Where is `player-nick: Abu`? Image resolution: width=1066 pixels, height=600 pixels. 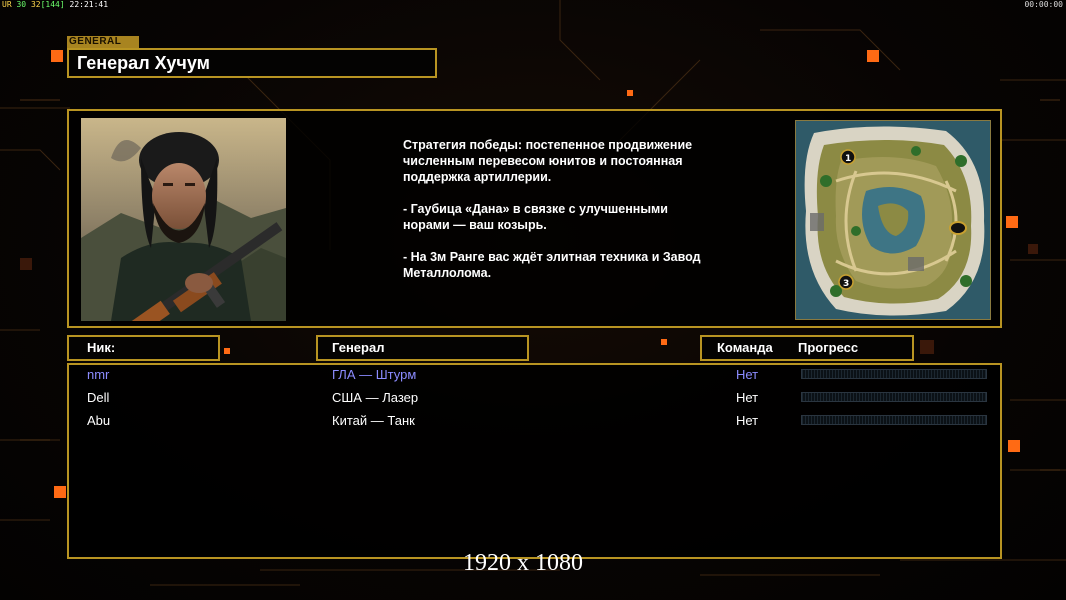
player-nick: Abu is located at coordinates (99, 420).